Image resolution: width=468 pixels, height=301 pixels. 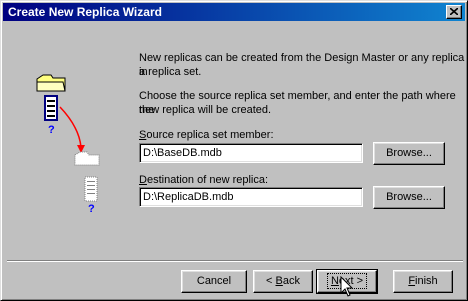 I want to click on finish-text: inish, so click(x=426, y=281).